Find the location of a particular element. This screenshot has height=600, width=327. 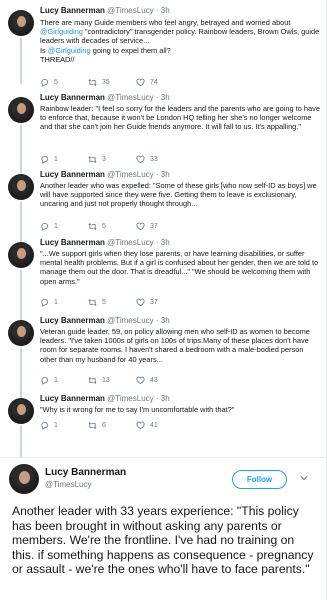

tweet-actions: 5 35 74 is located at coordinates (140, 83).